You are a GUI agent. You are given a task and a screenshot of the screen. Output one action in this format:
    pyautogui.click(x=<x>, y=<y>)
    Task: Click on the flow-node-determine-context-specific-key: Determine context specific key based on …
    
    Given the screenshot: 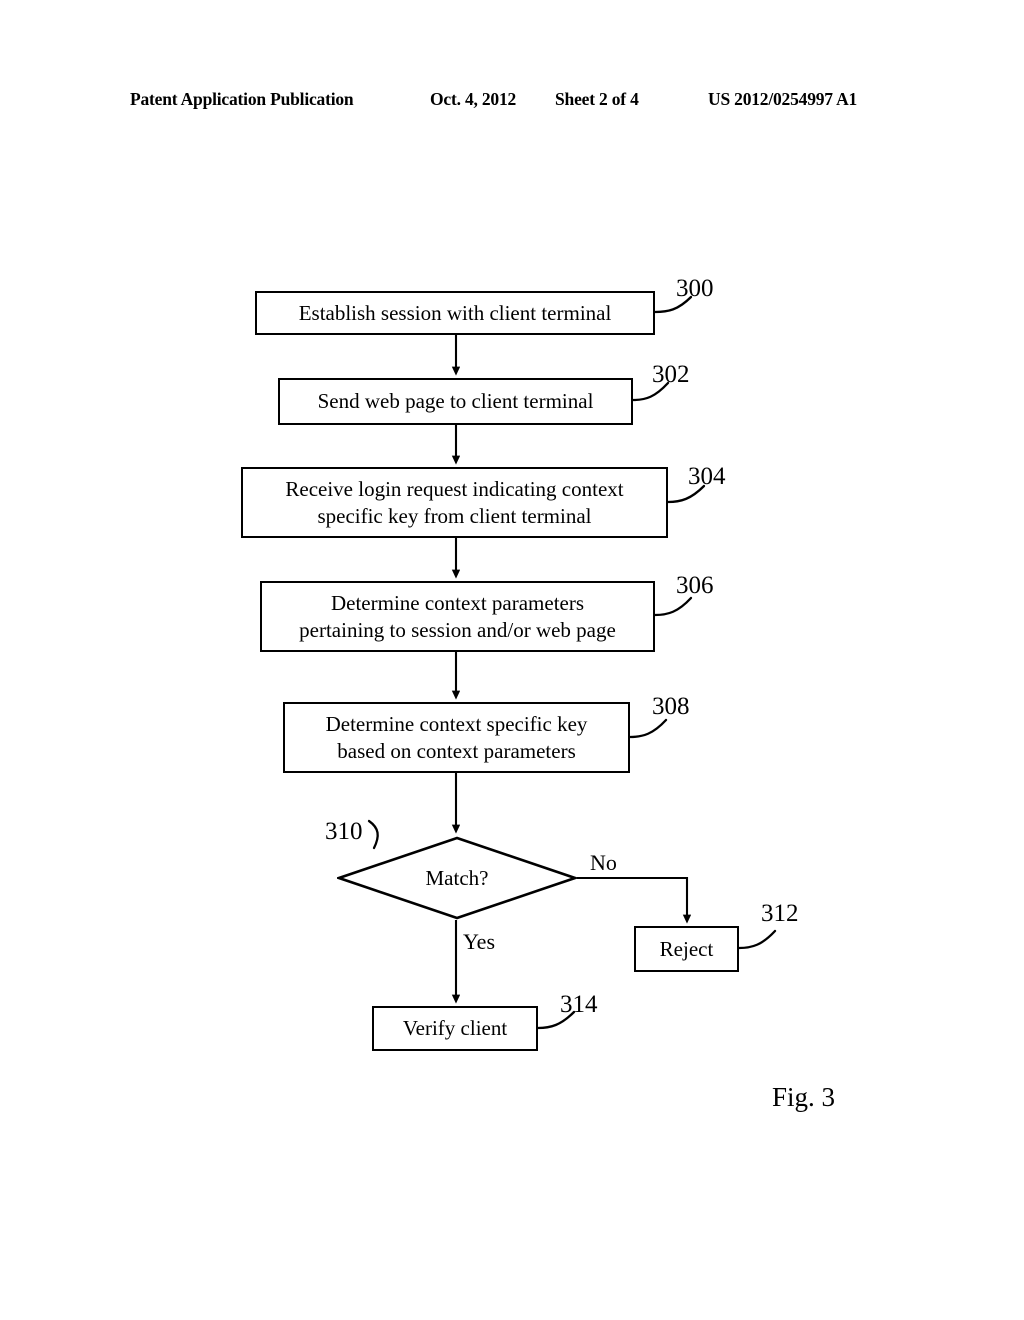 What is the action you would take?
    pyautogui.click(x=456, y=737)
    